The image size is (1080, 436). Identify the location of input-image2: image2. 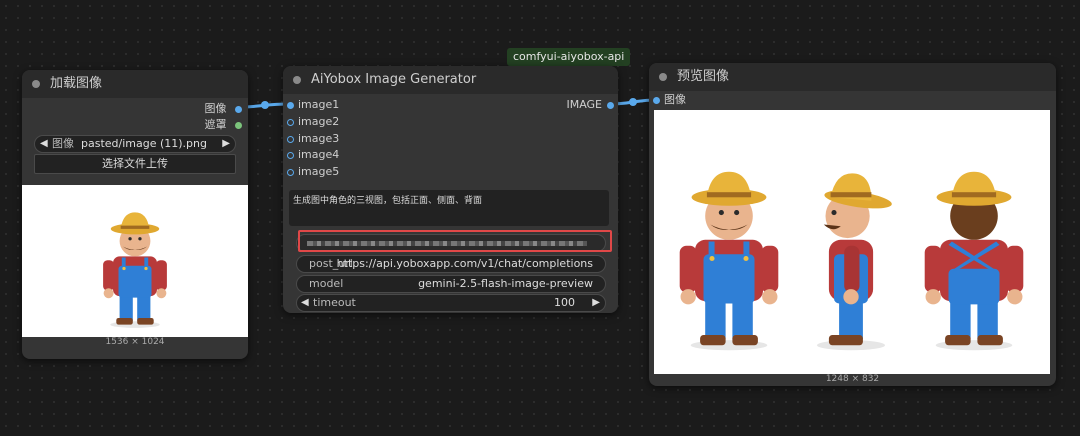
(313, 122).